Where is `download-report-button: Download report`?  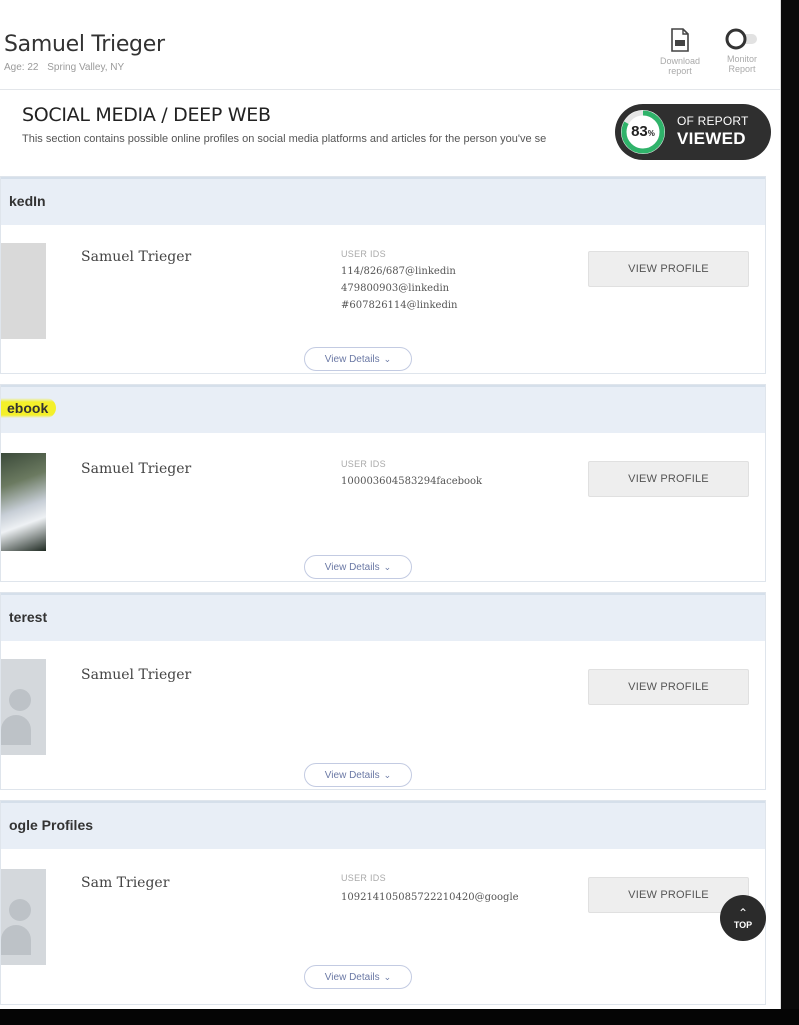
download-report-button: Download report is located at coordinates (680, 52).